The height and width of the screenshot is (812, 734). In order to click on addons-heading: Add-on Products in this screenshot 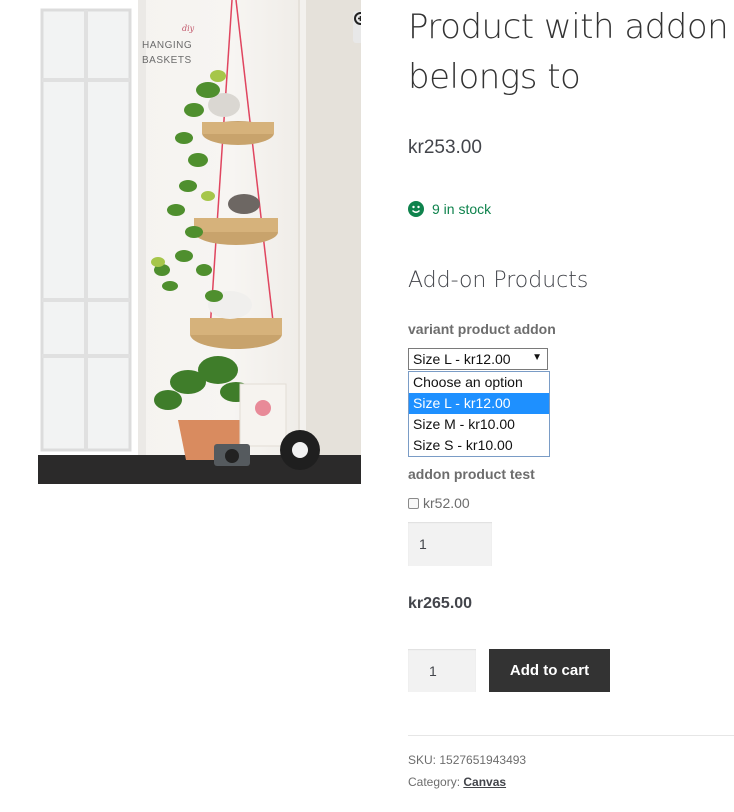, I will do `click(498, 280)`.